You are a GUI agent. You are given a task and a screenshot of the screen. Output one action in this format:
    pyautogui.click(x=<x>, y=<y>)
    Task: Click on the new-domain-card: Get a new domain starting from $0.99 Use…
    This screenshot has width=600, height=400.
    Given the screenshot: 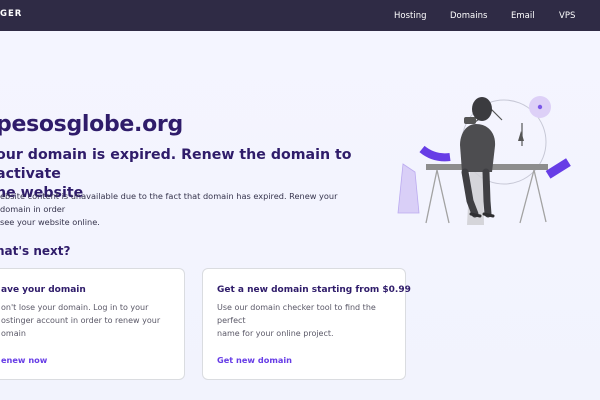 What is the action you would take?
    pyautogui.click(x=306, y=324)
    